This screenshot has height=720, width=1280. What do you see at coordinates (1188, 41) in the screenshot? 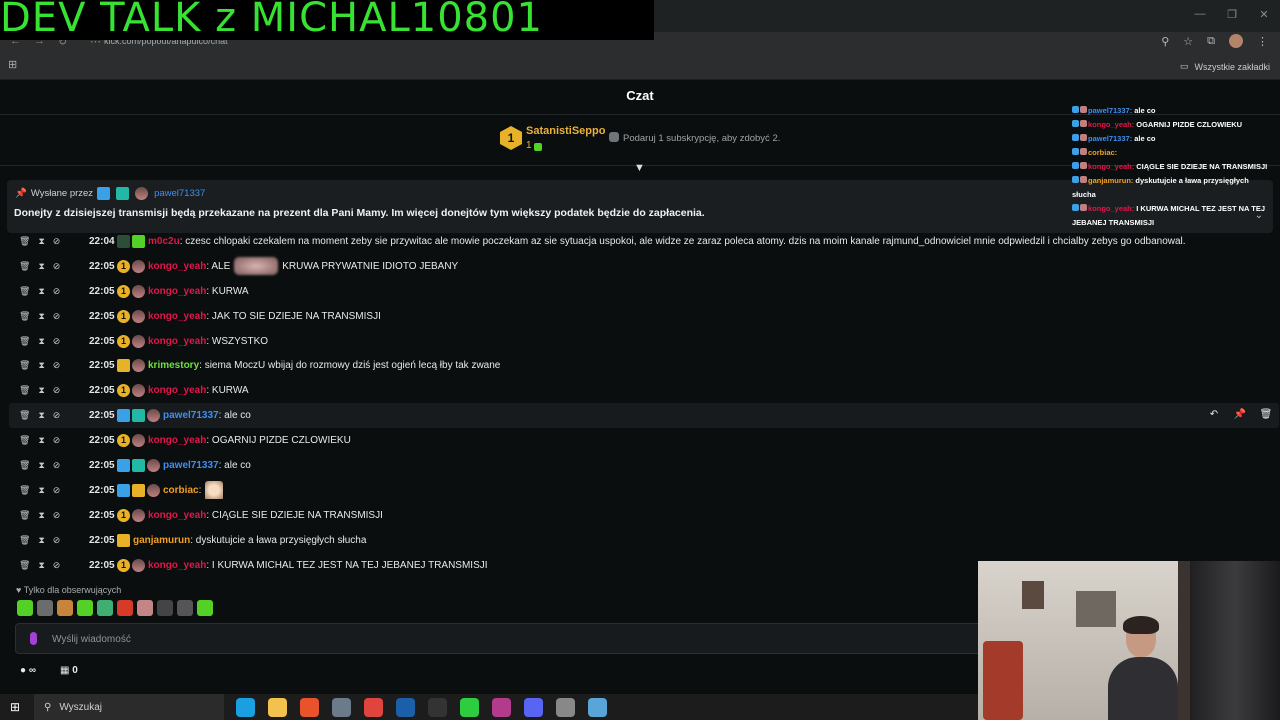
I see `bookmark-star-icon: ☆` at bounding box center [1188, 41].